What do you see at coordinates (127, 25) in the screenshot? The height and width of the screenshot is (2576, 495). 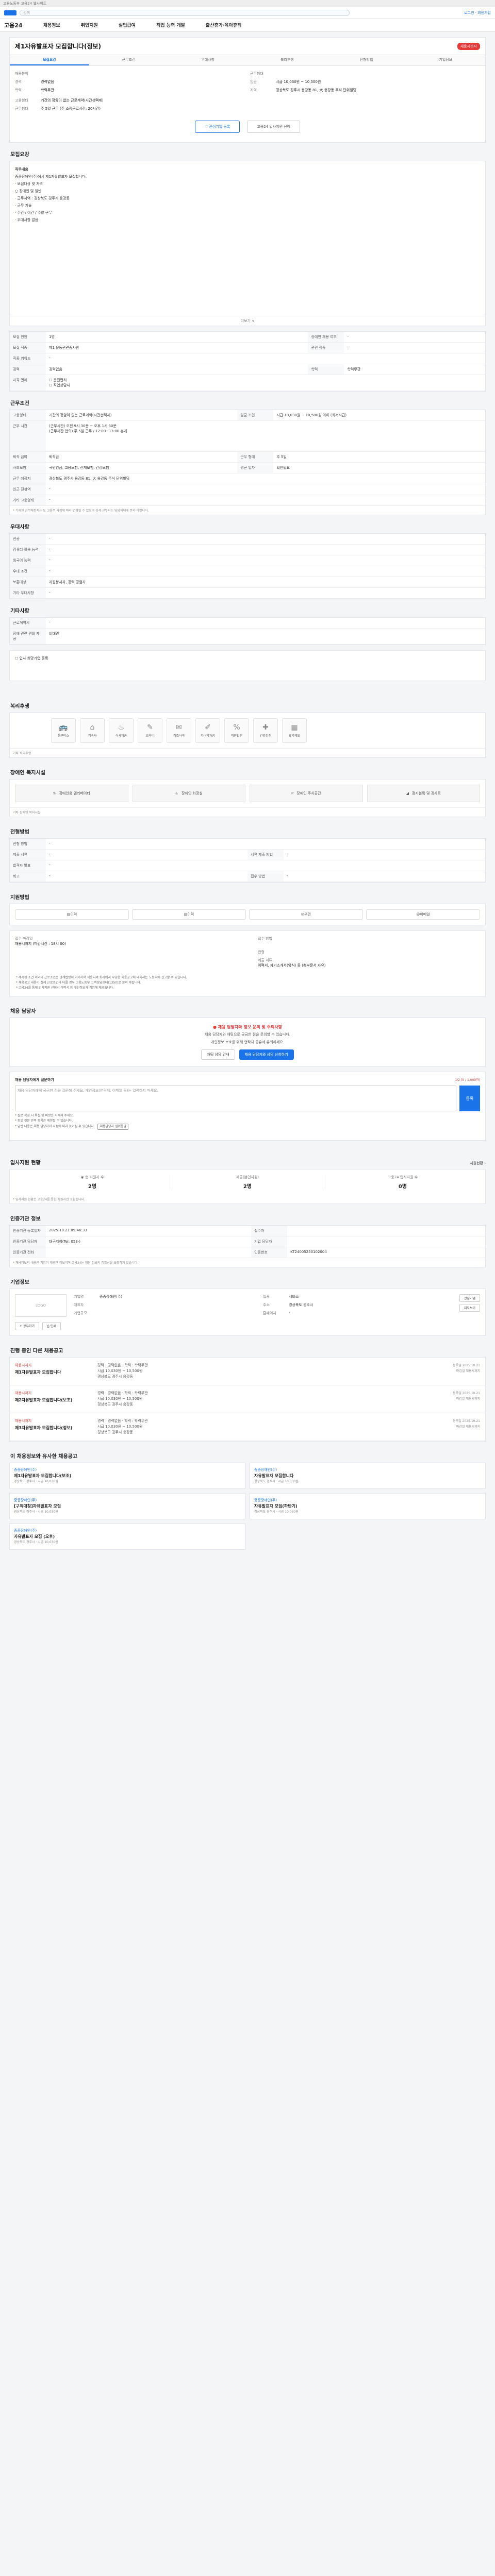 I see `gnb-item-unemployment: 실업급여` at bounding box center [127, 25].